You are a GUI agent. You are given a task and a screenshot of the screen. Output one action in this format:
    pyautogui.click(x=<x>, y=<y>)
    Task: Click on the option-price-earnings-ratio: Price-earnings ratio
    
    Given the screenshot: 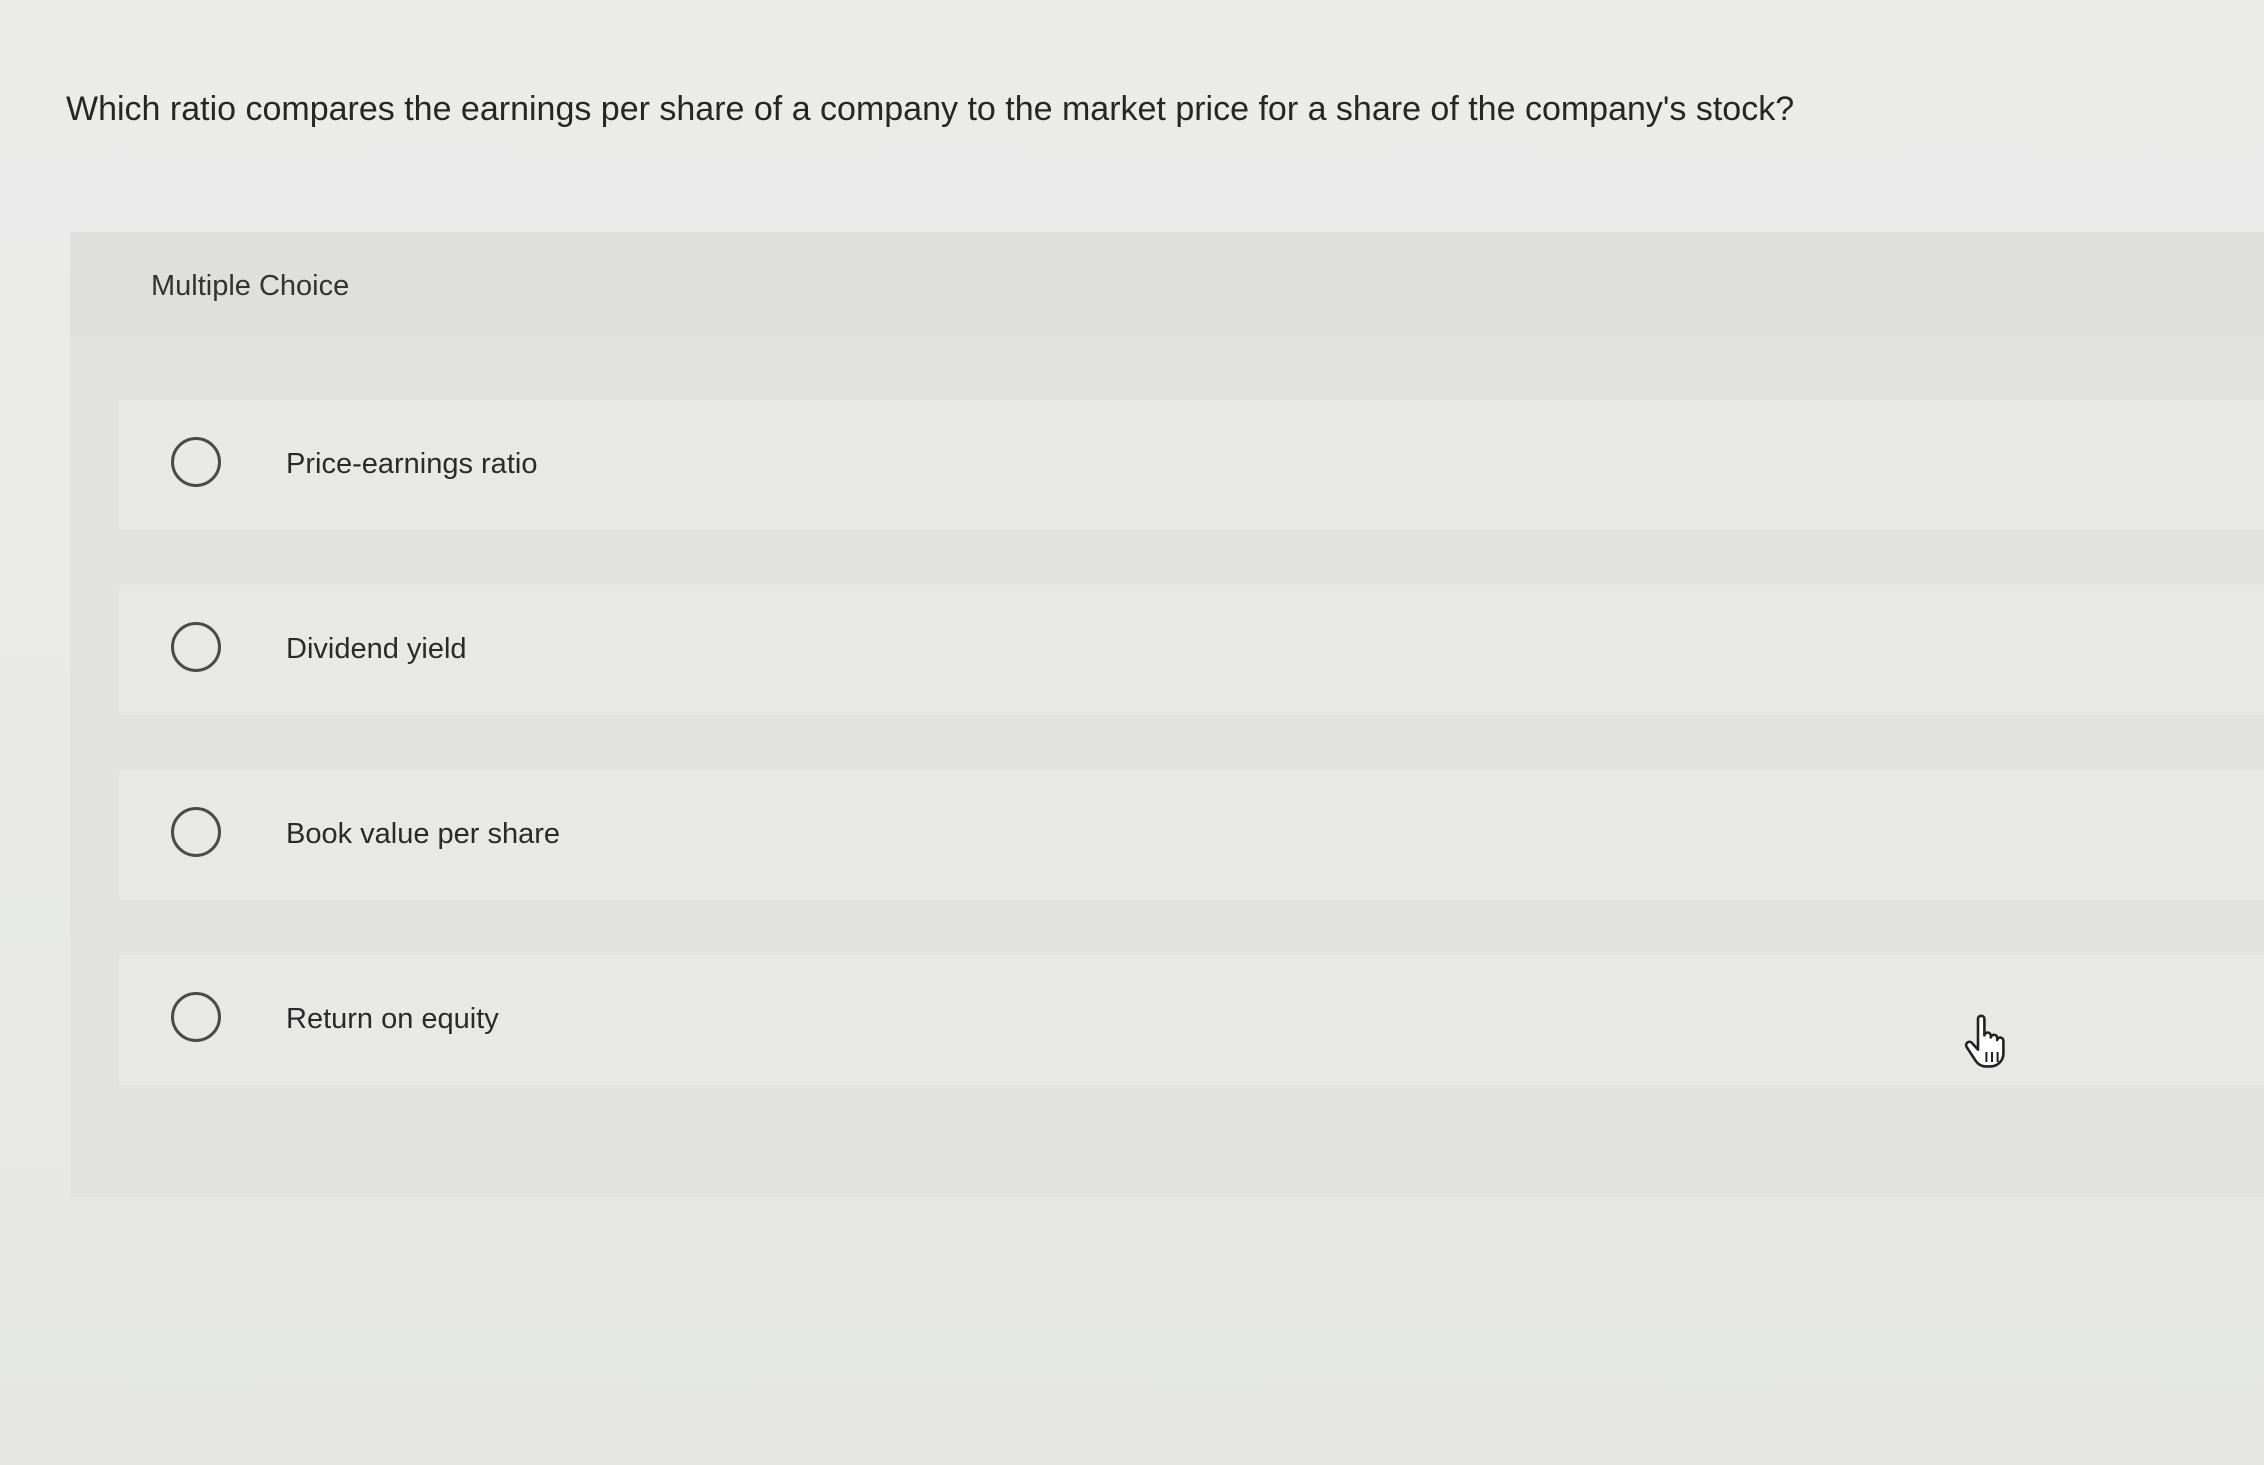 What is the action you would take?
    pyautogui.click(x=1191, y=465)
    